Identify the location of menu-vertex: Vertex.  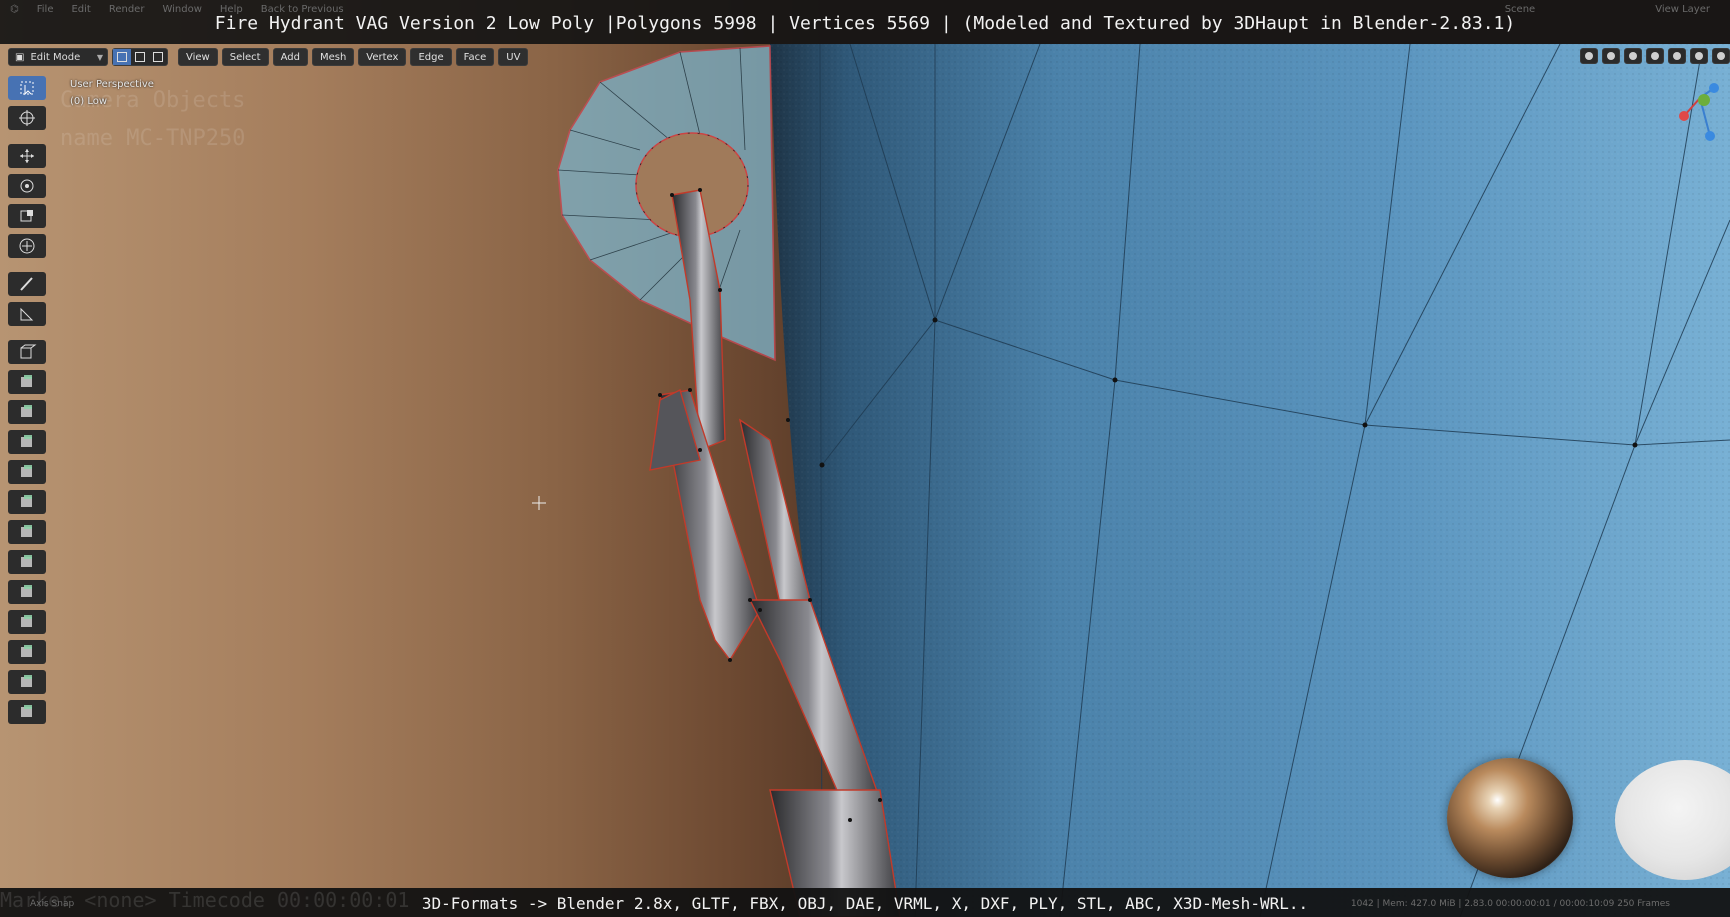
(382, 57).